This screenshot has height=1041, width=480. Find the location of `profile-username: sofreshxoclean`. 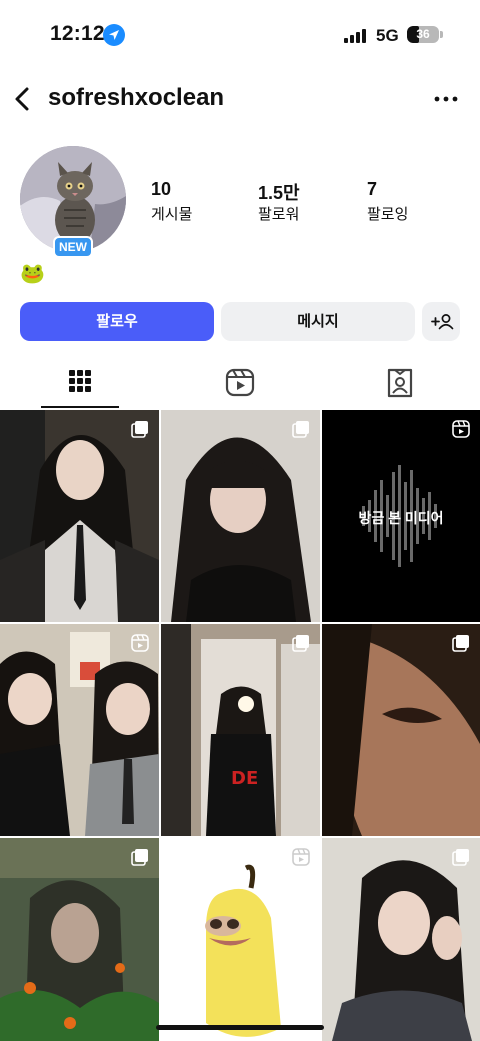

profile-username: sofreshxoclean is located at coordinates (136, 97).